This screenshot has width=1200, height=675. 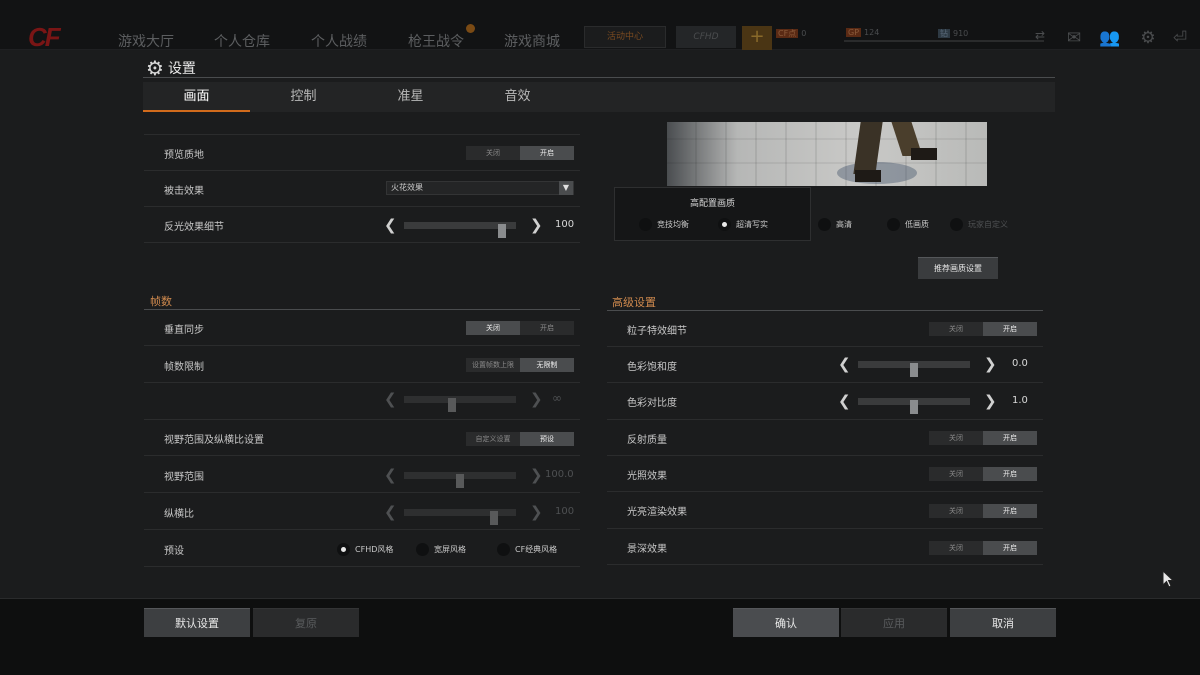 I want to click on settings-gear-icon: ⚙, so click(x=1148, y=38).